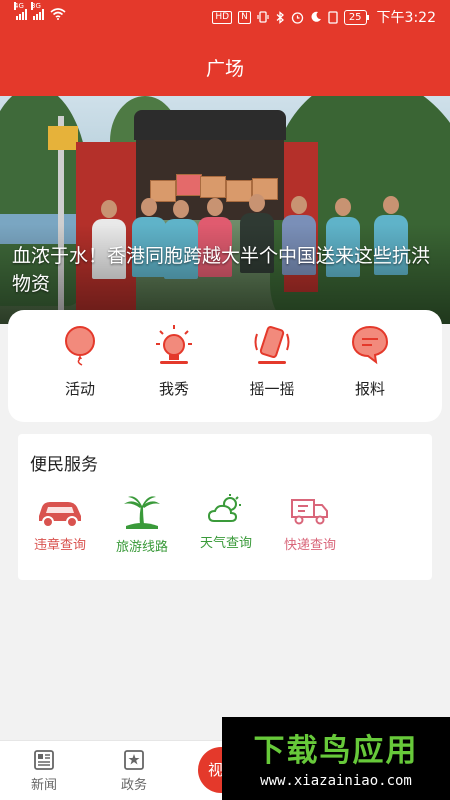 This screenshot has height=800, width=450. Describe the element at coordinates (224, 69) in the screenshot. I see `page-title: 广场` at that location.